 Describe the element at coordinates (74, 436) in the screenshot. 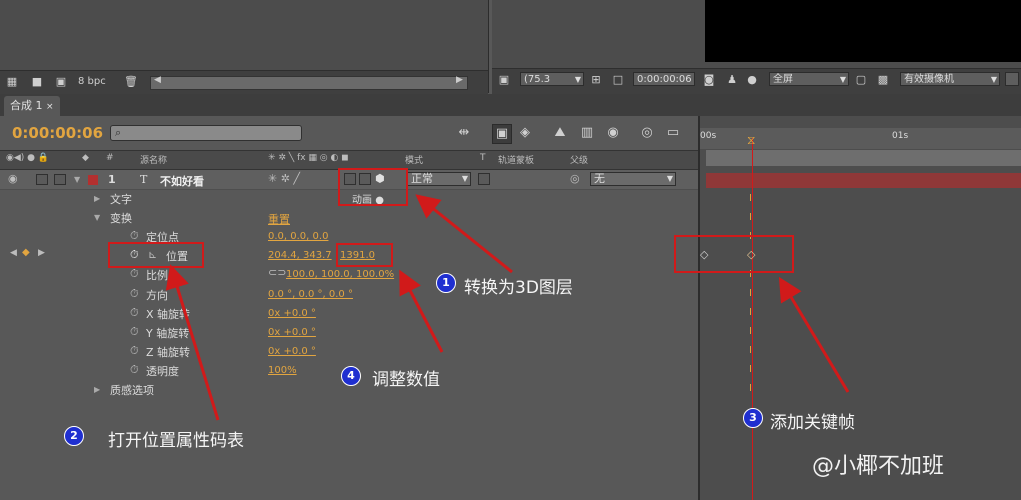

I see `annotation-number-2: 2` at that location.